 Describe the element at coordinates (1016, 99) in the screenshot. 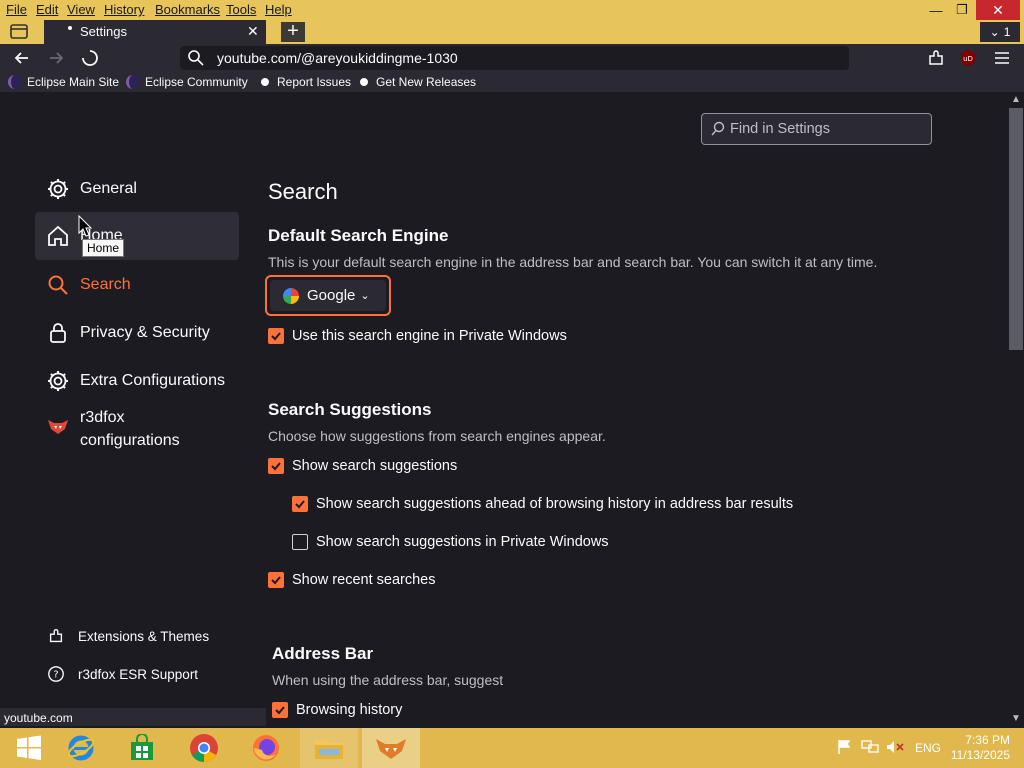

I see `scroll-up-icon: ▲` at that location.